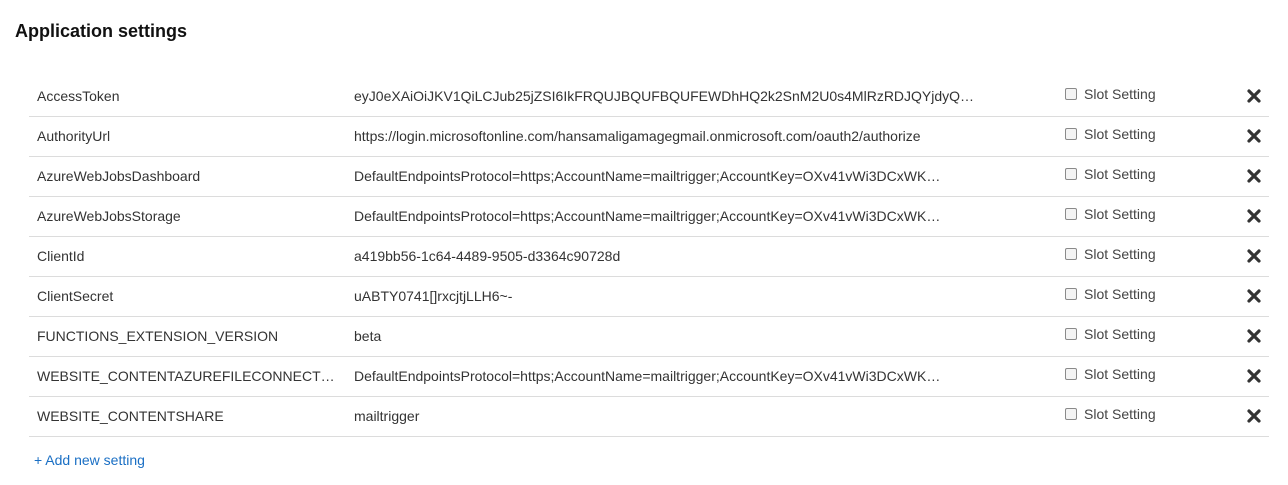 The image size is (1288, 485). What do you see at coordinates (187, 216) in the screenshot?
I see `setting-name: AzureWebJobsStorage` at bounding box center [187, 216].